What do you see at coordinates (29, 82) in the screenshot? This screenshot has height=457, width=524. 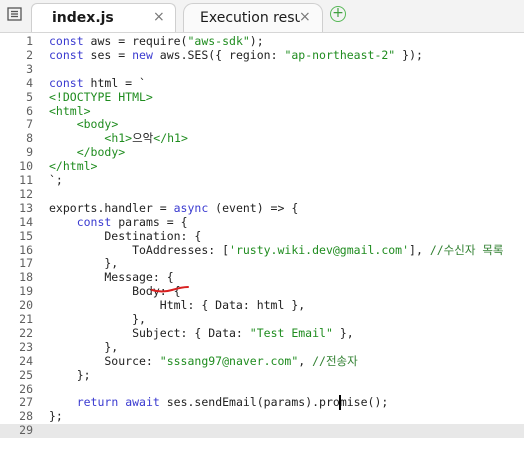 I see `line-number: 4` at bounding box center [29, 82].